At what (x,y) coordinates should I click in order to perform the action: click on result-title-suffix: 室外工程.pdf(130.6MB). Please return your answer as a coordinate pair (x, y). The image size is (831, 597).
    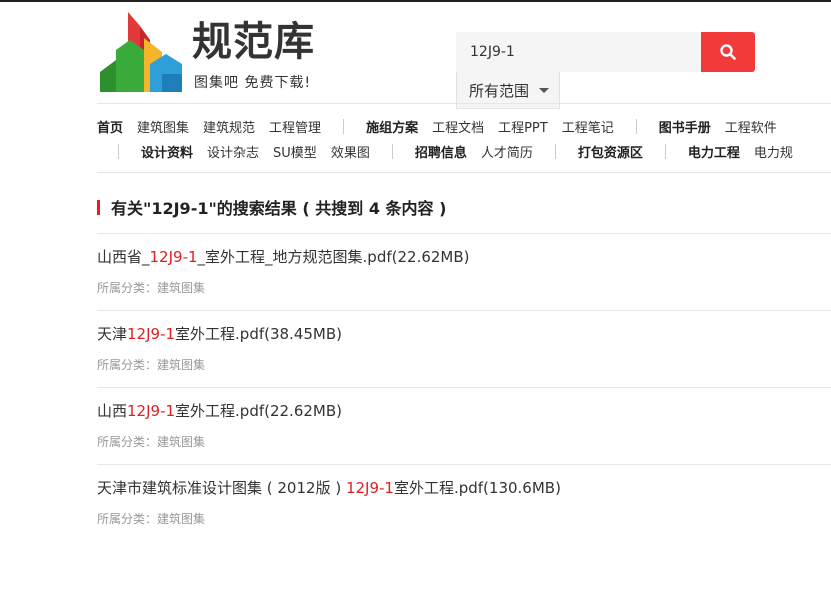
    Looking at the image, I should click on (477, 488).